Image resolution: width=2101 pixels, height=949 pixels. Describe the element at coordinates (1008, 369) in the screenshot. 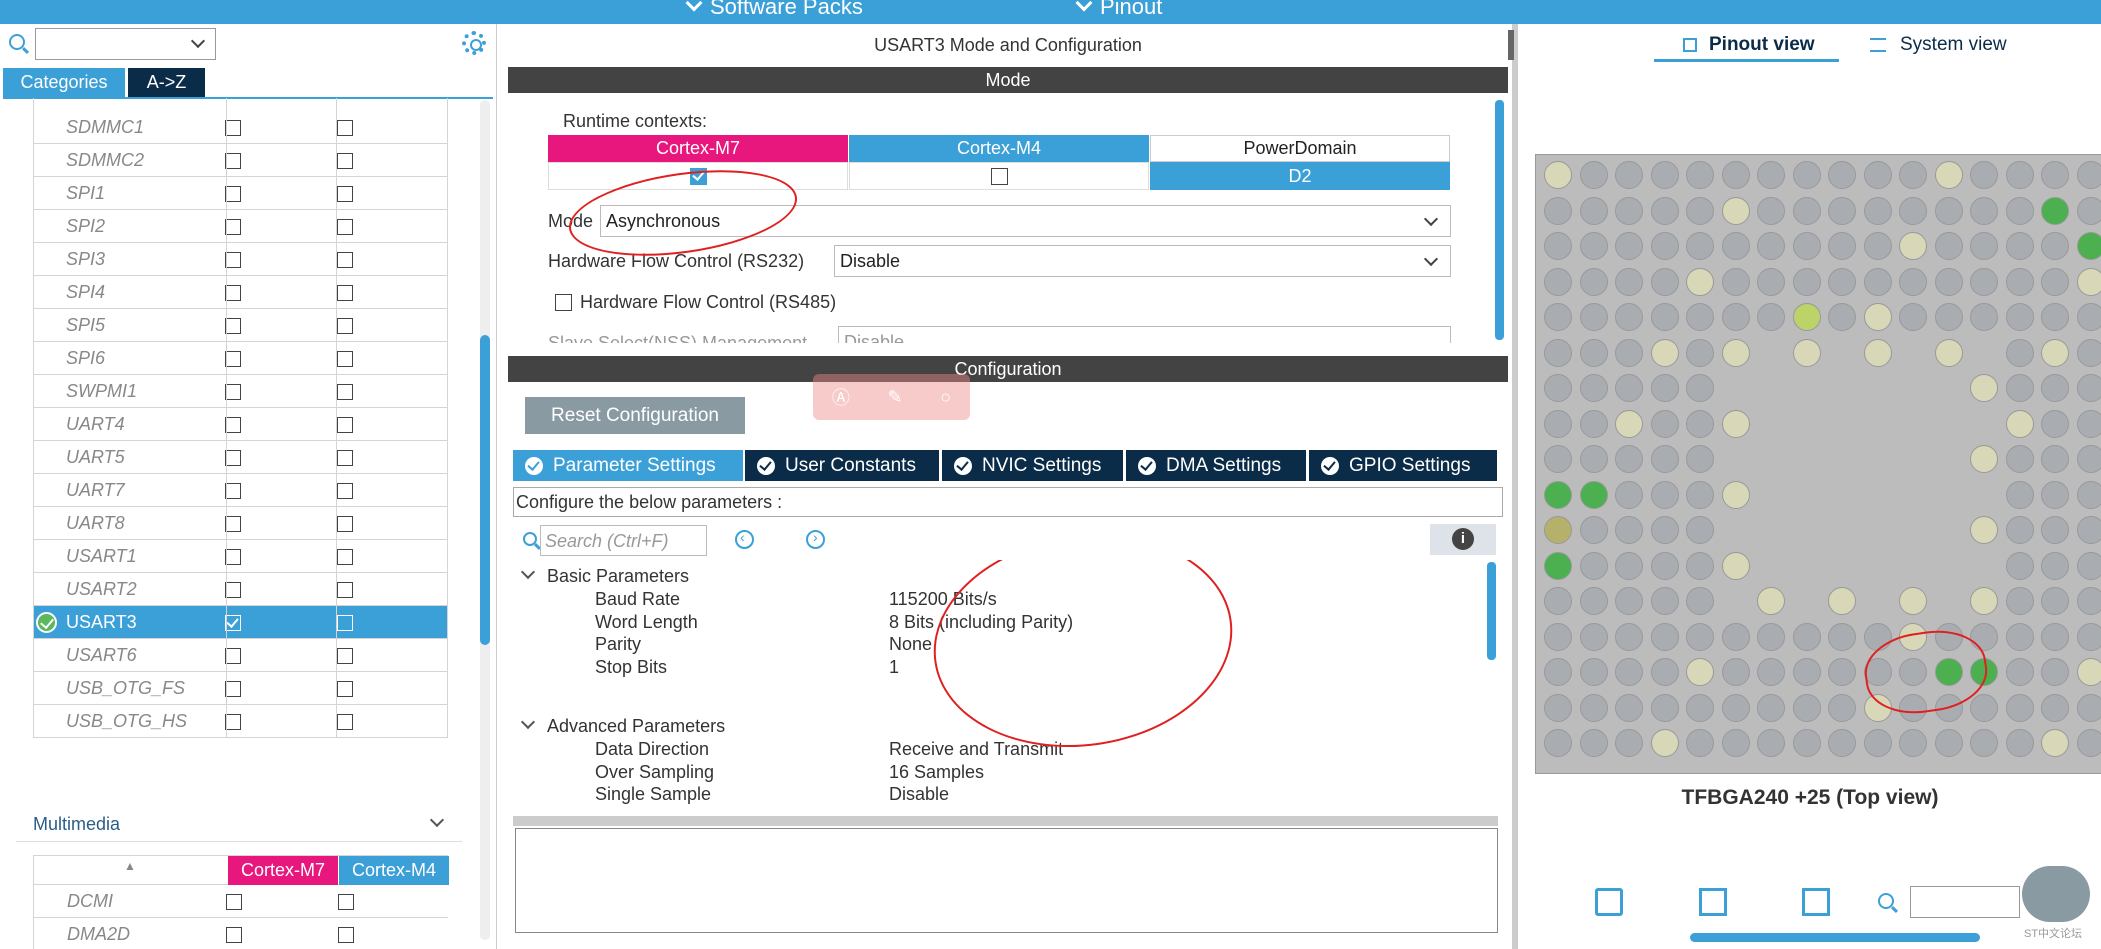

I see `configuration-section-header: Configuration` at that location.